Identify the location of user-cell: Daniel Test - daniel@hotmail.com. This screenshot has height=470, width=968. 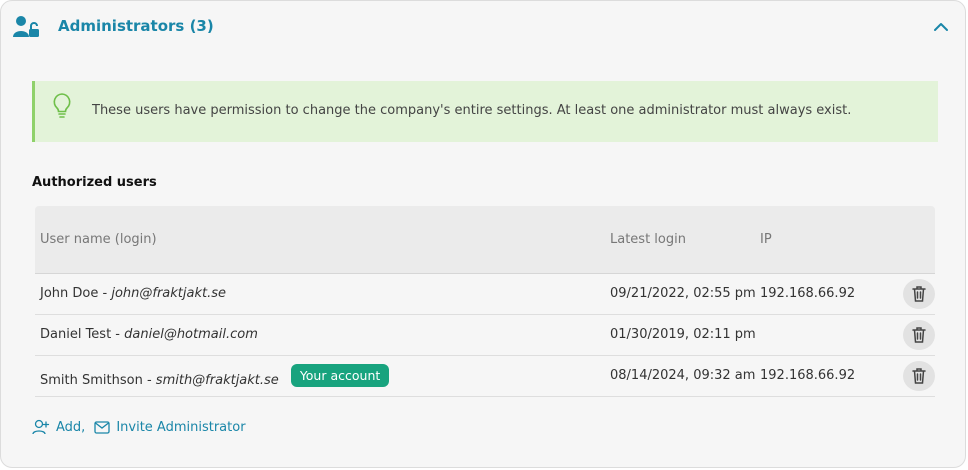
(149, 334).